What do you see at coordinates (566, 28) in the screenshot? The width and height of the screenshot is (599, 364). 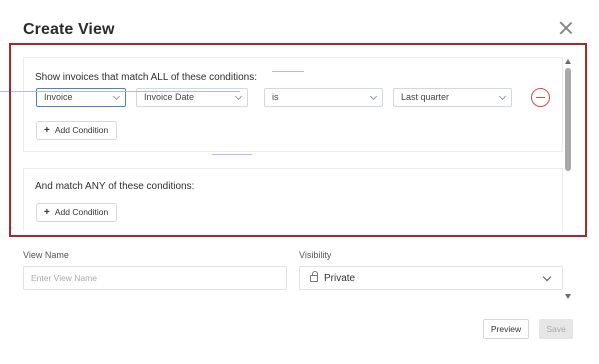 I see `close-icon` at bounding box center [566, 28].